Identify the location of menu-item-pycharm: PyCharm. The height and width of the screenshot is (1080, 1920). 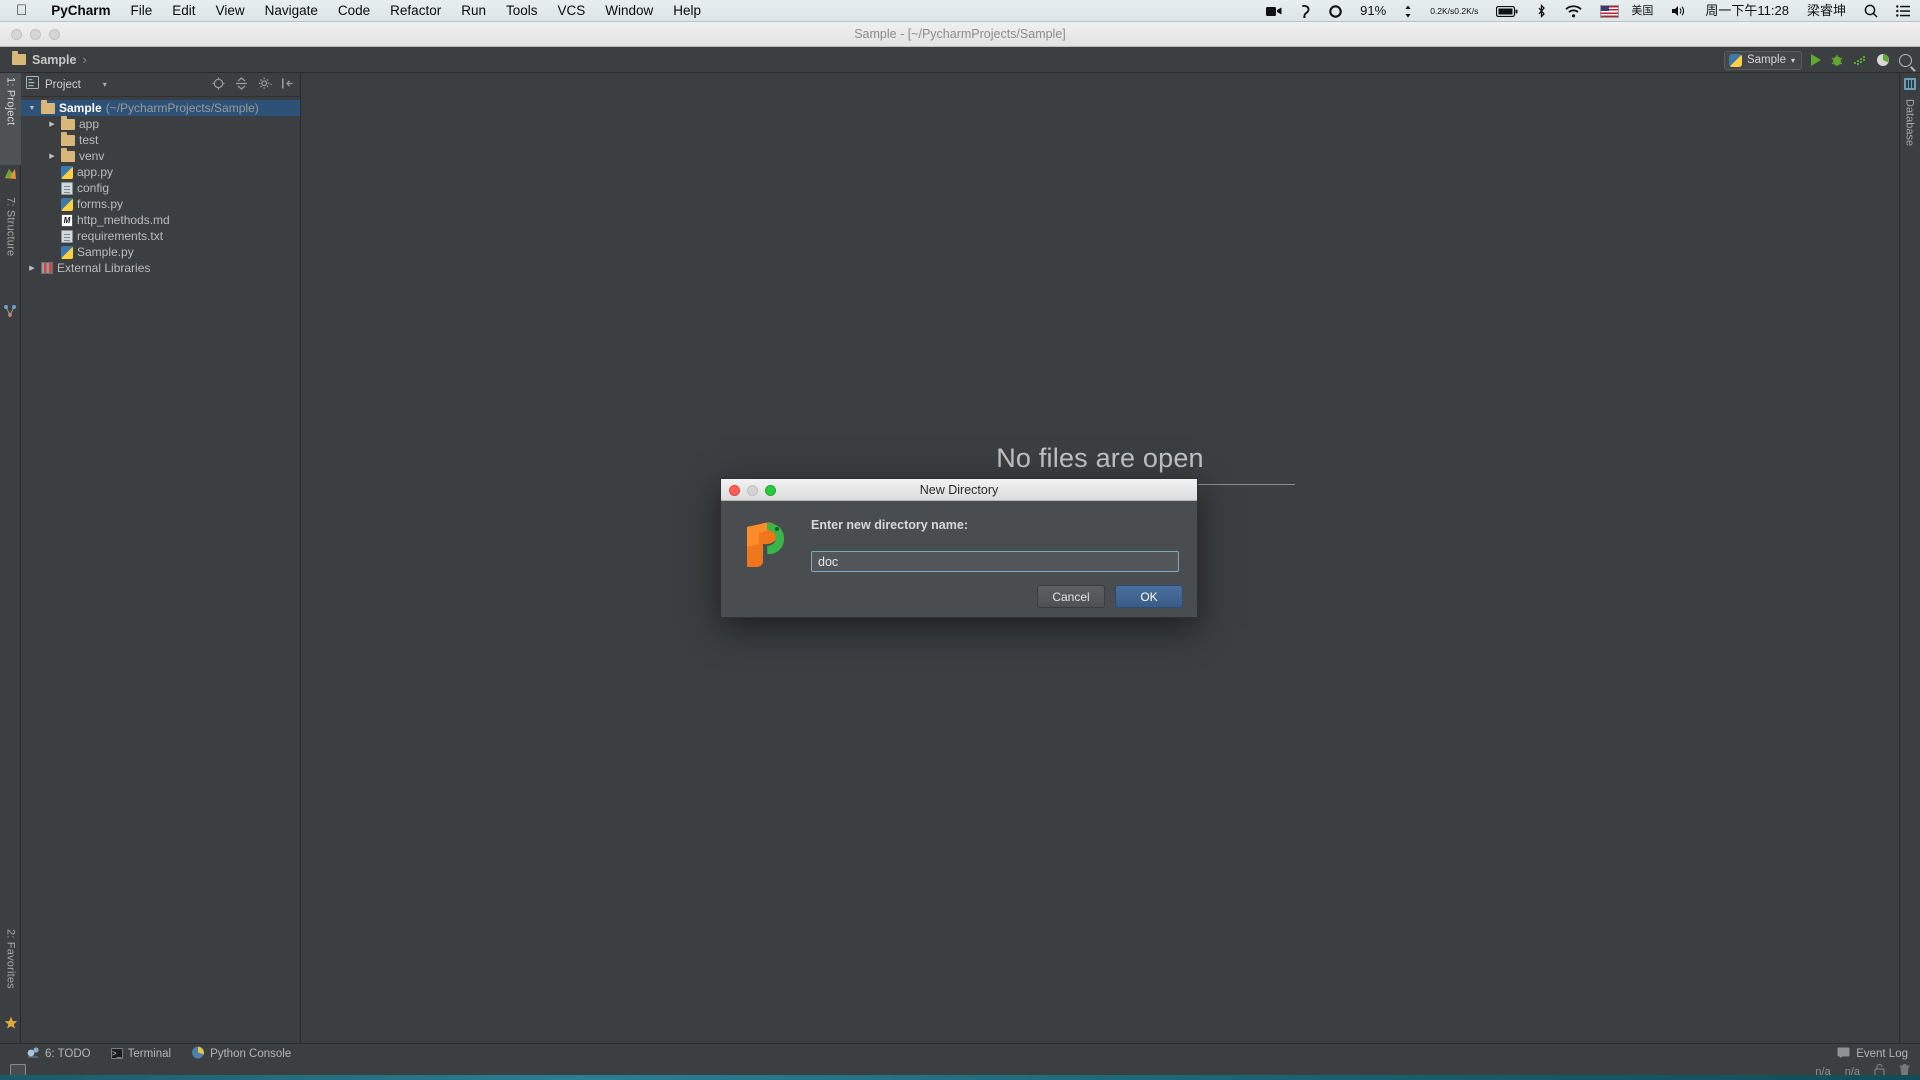
(80, 11).